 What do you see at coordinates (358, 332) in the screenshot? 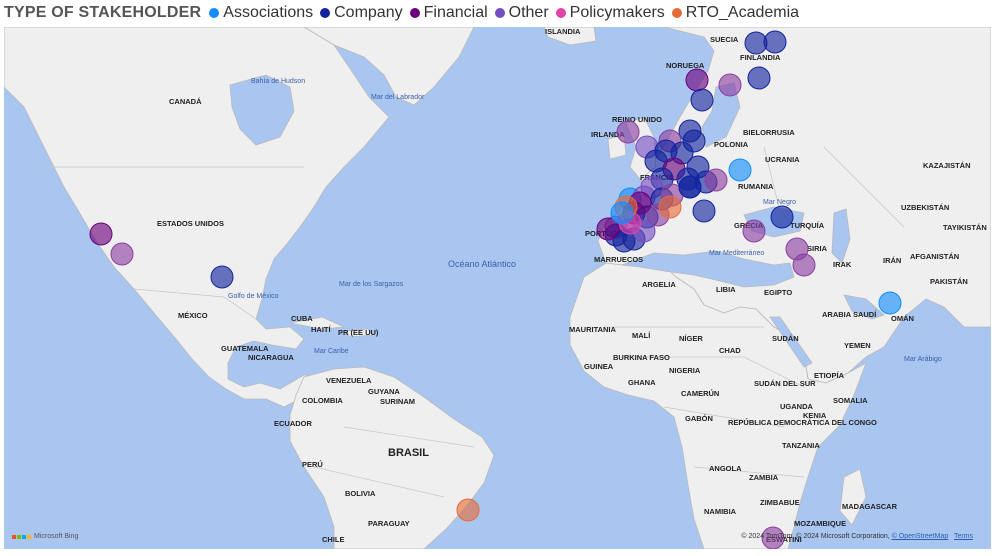
I see `country-label: PR (EE UU)` at bounding box center [358, 332].